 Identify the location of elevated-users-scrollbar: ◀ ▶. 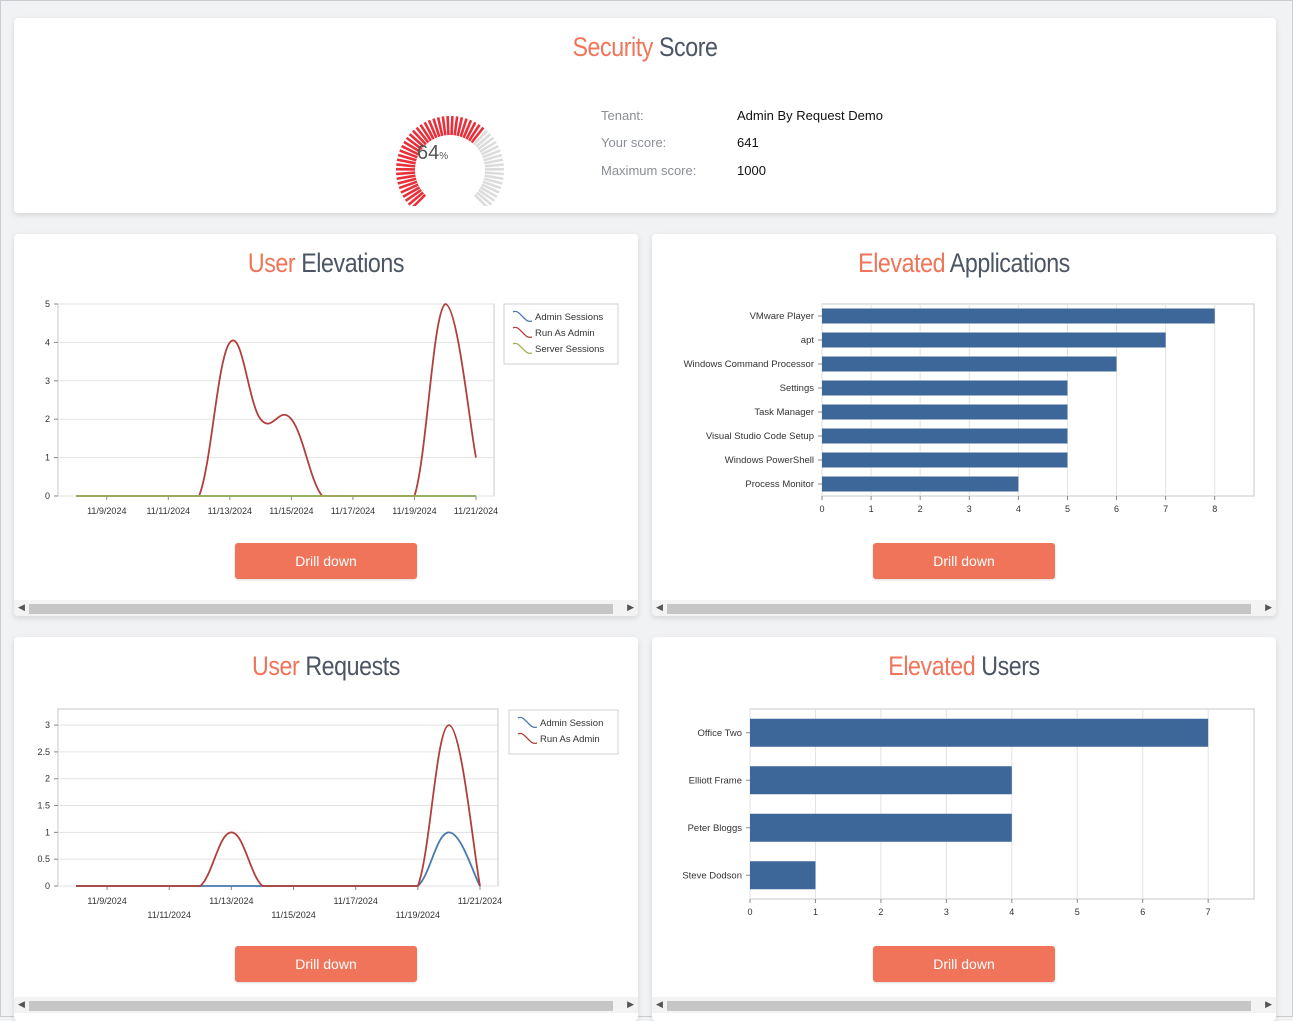
(964, 1005).